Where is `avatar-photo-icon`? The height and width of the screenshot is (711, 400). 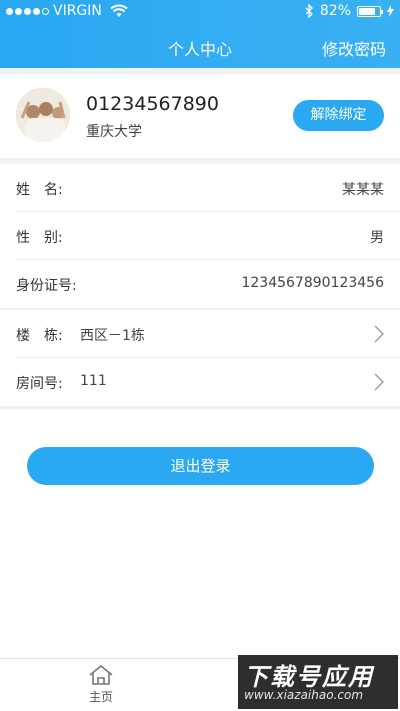
avatar-photo-icon is located at coordinates (43, 115).